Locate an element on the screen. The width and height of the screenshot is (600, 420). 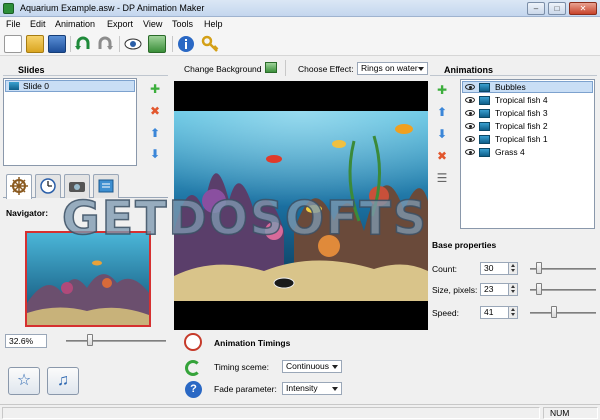
timings-heading: Animation Timings is located at coordinates (252, 343).